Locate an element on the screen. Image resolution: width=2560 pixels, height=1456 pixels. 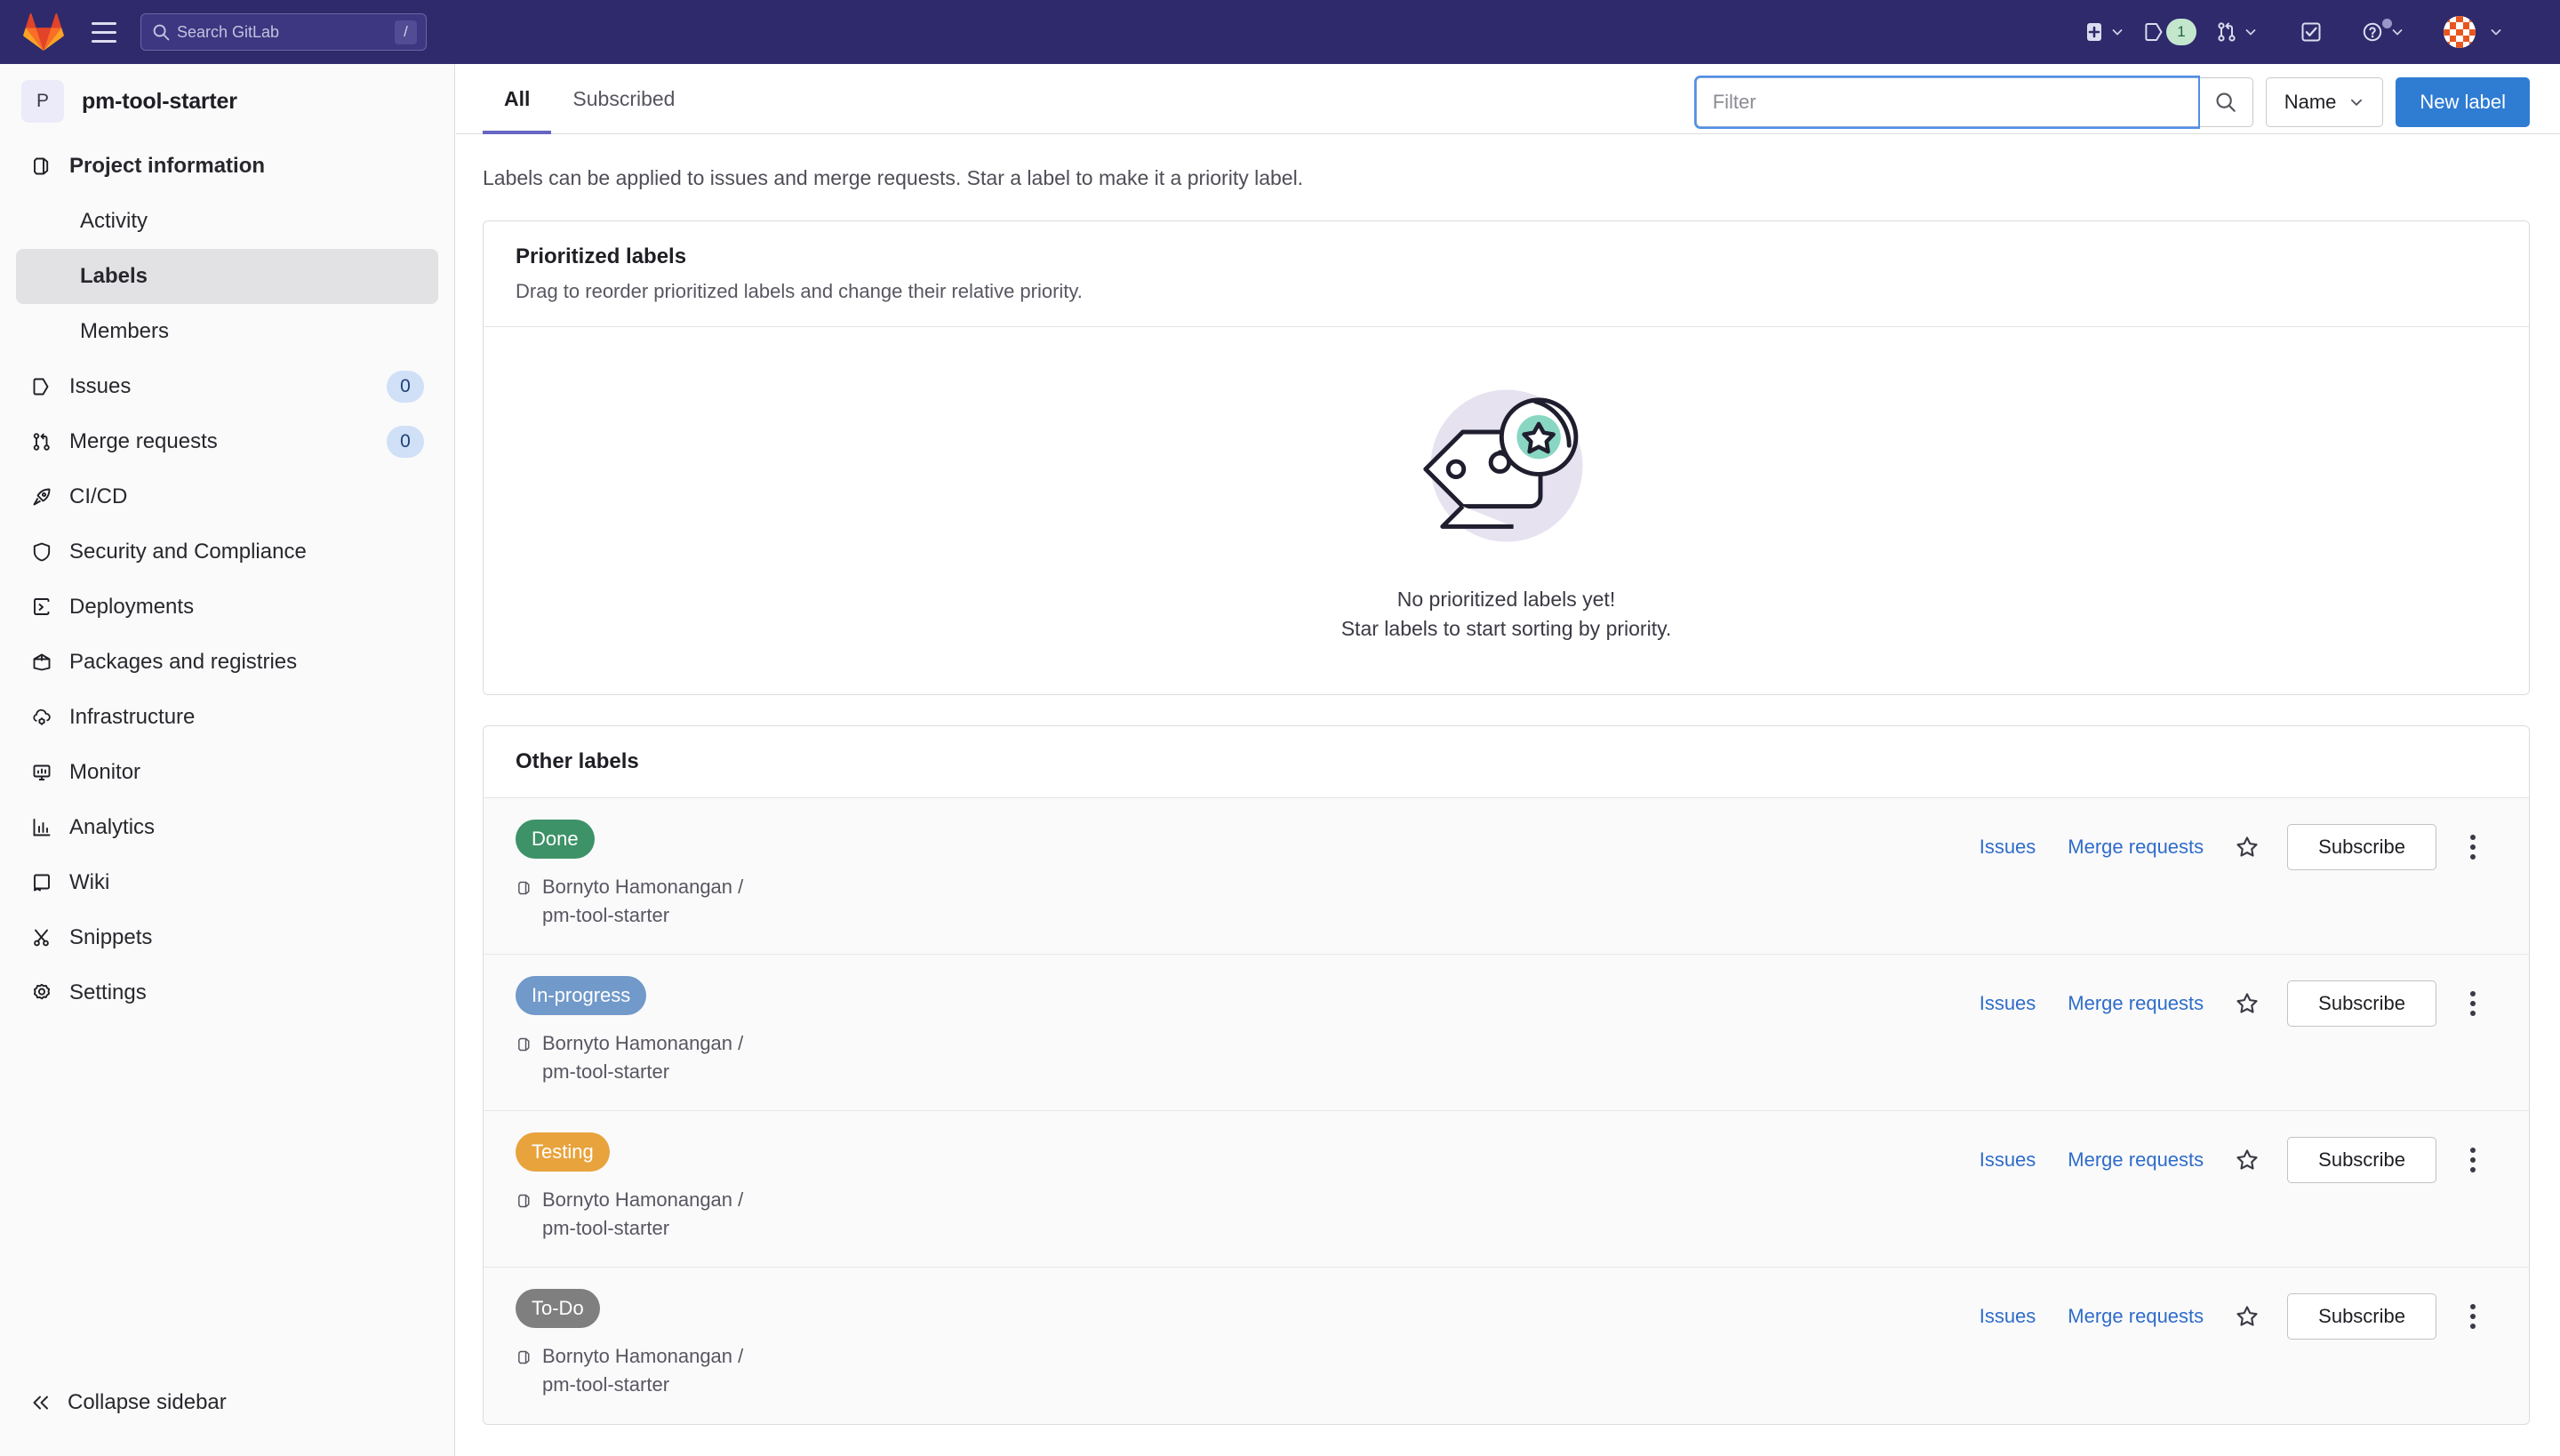
empty-title: No prioritized labels yet! is located at coordinates (1506, 599).